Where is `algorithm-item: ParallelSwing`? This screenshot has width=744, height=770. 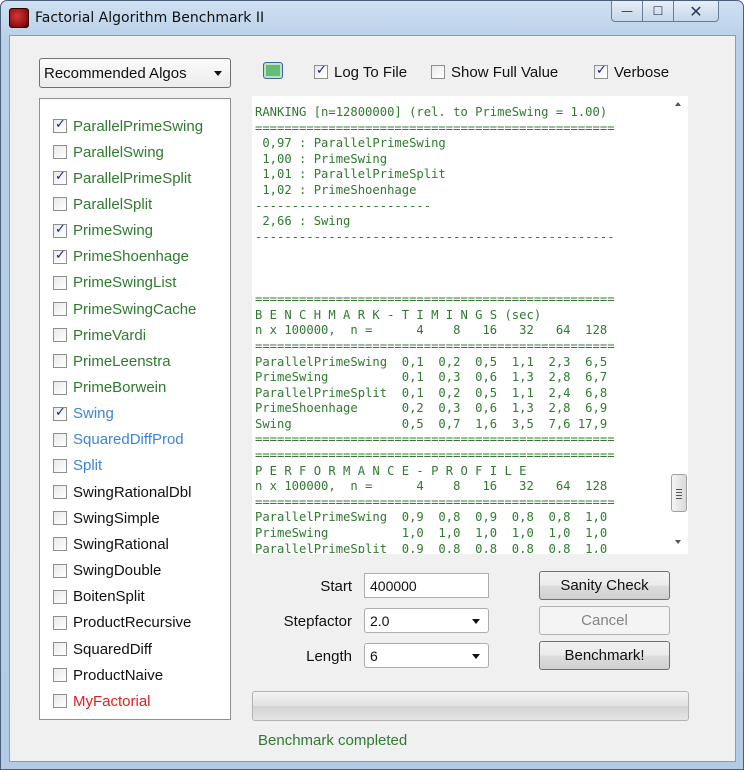 algorithm-item: ParallelSwing is located at coordinates (108, 152).